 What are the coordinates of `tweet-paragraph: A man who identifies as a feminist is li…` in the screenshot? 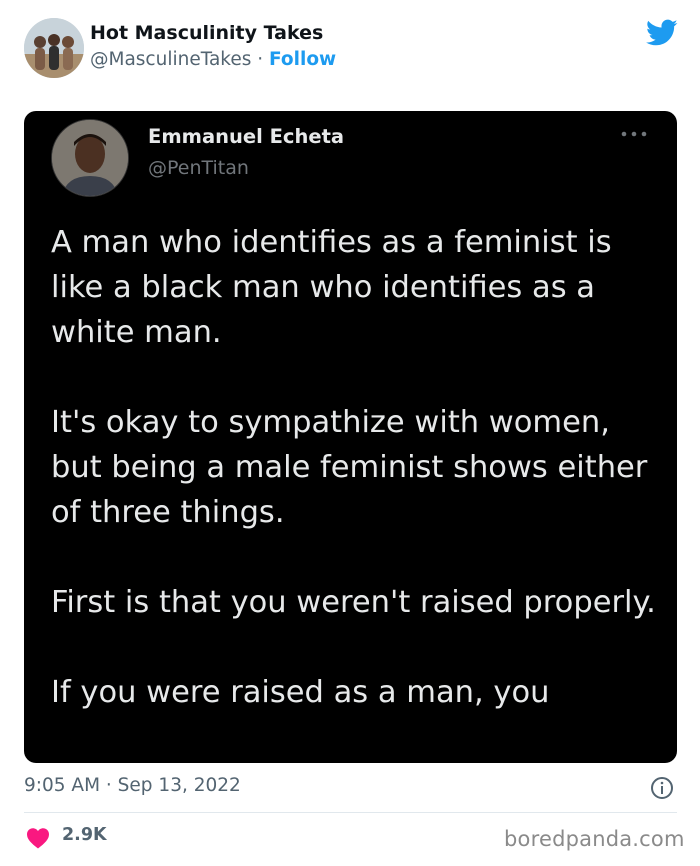 It's located at (331, 287).